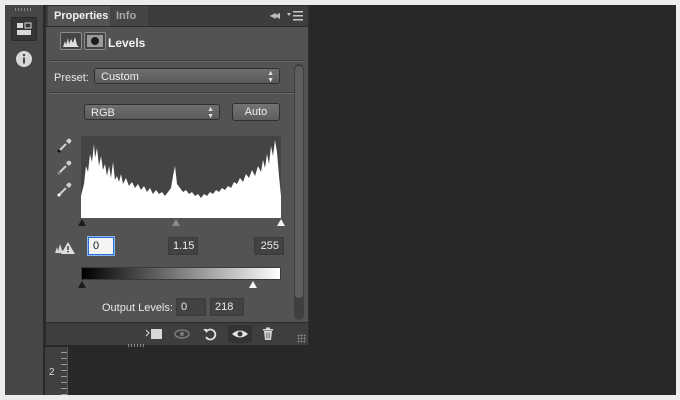 The height and width of the screenshot is (400, 680). What do you see at coordinates (82, 284) in the screenshot?
I see `output-black-slider` at bounding box center [82, 284].